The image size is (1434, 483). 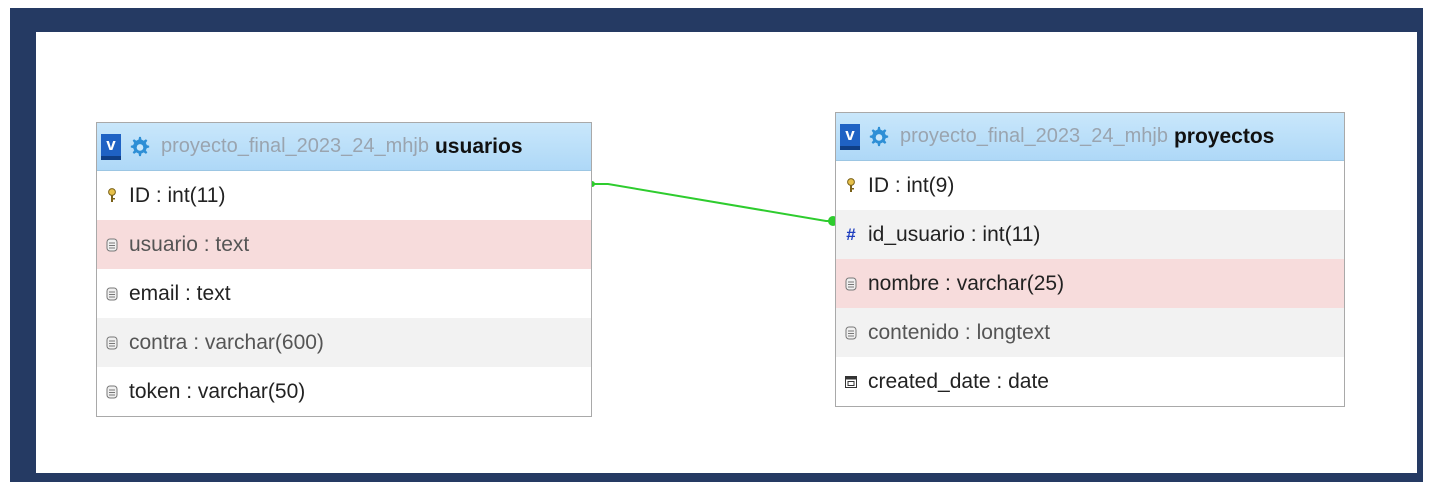 What do you see at coordinates (189, 244) in the screenshot?
I see `column-label: usuario : text` at bounding box center [189, 244].